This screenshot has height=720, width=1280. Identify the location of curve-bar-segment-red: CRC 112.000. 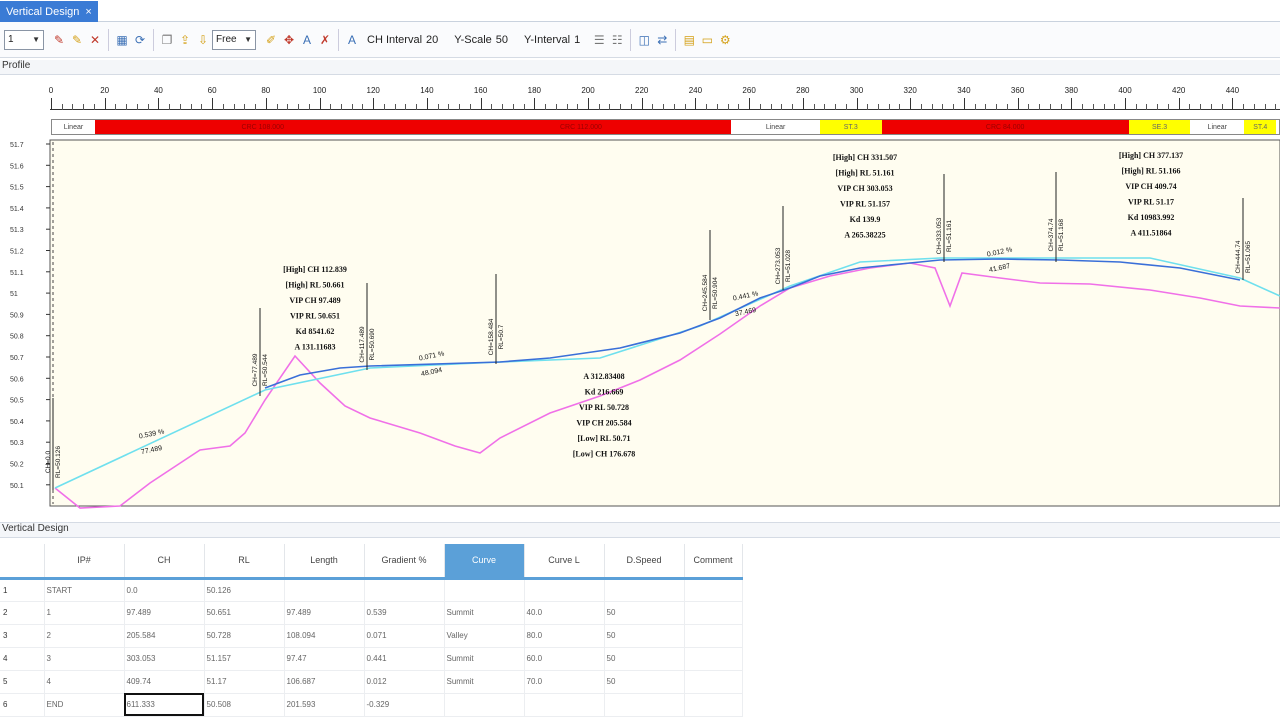
(581, 127).